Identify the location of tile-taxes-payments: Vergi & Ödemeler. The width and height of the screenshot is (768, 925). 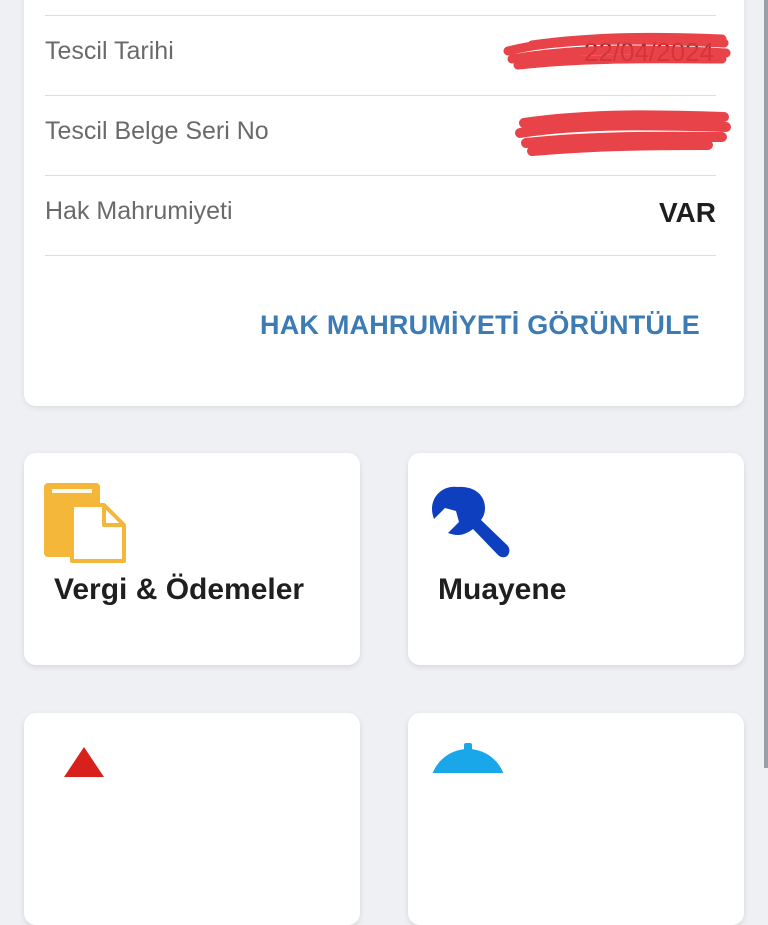
(192, 559).